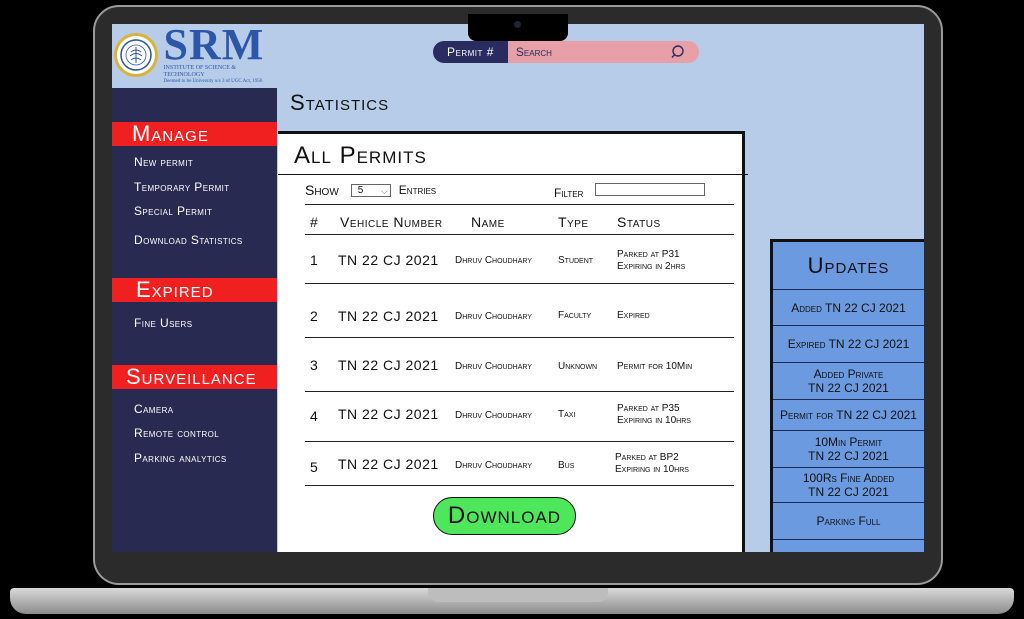  Describe the element at coordinates (322, 190) in the screenshot. I see `show-label: Show` at that location.